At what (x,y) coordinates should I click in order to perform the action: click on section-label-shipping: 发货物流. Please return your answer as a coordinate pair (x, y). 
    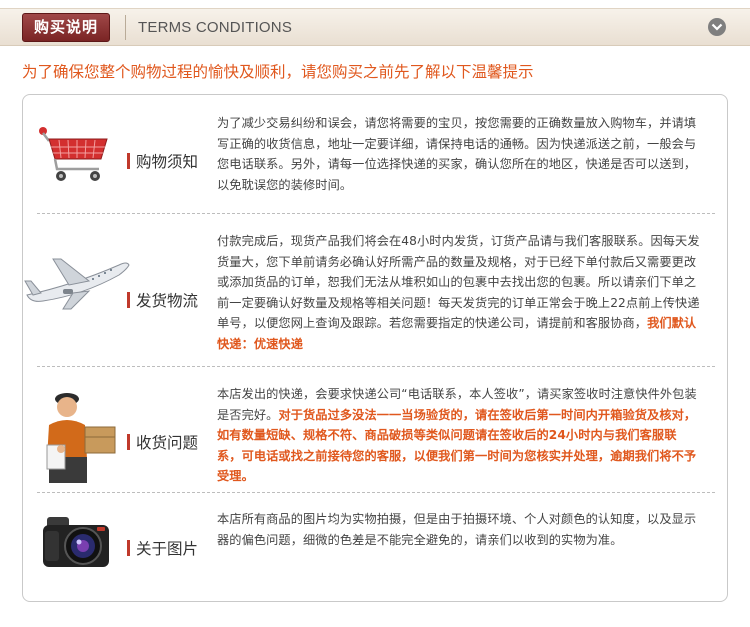
    Looking at the image, I should click on (162, 300).